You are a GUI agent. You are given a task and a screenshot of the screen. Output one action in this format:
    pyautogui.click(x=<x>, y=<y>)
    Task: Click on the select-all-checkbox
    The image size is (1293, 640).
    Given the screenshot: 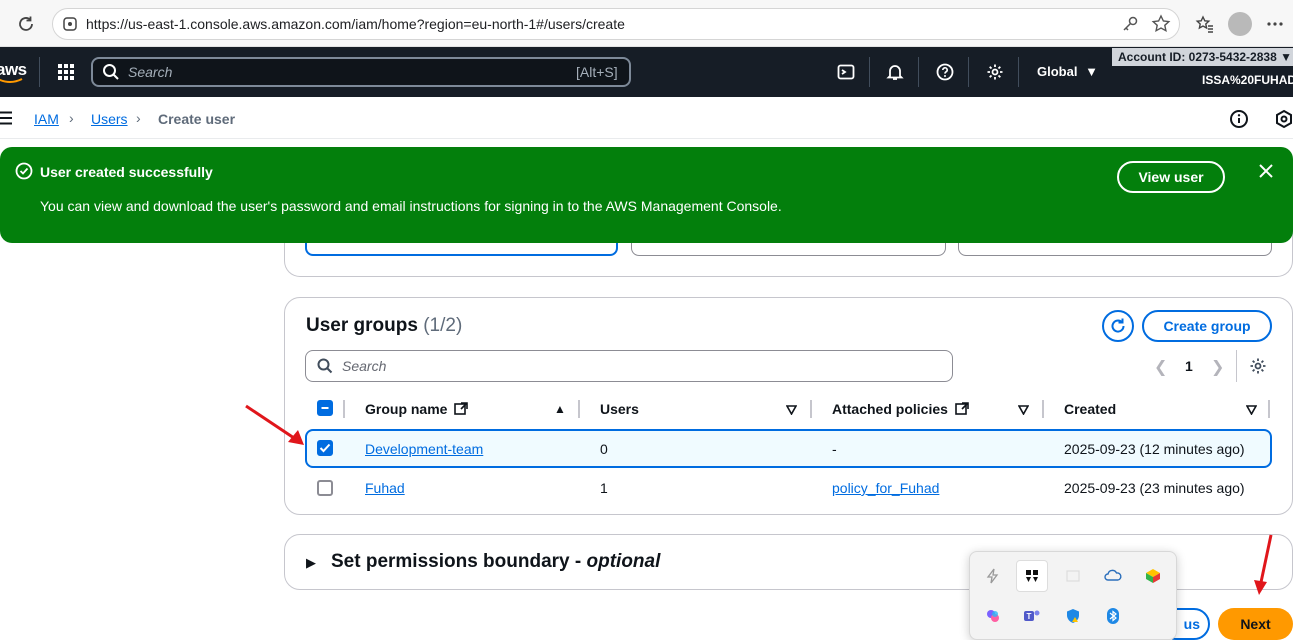 What is the action you would take?
    pyautogui.click(x=325, y=408)
    